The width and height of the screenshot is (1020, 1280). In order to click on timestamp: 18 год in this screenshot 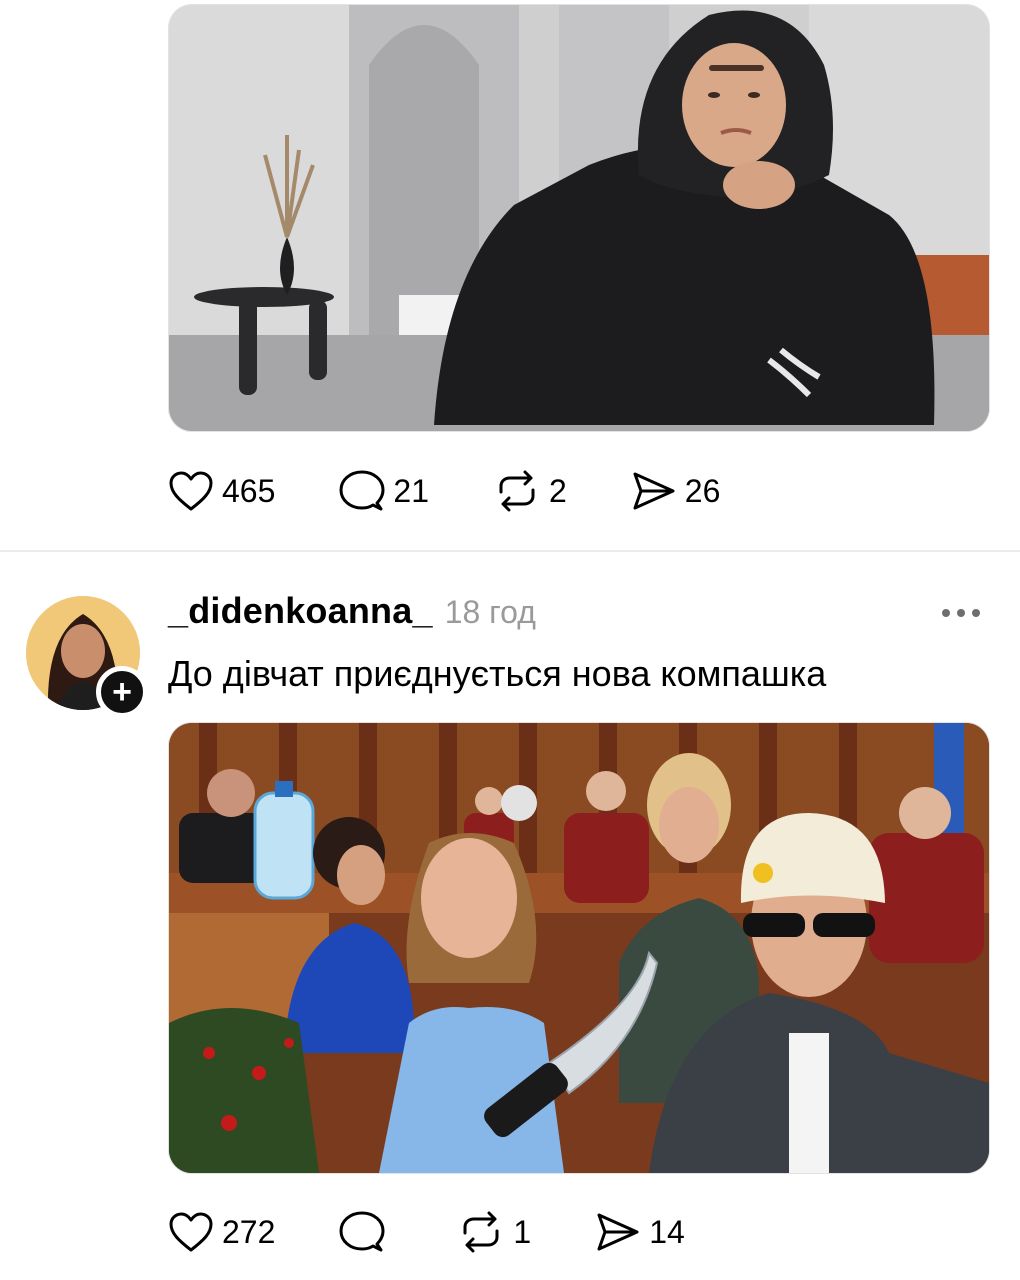, I will do `click(490, 612)`.